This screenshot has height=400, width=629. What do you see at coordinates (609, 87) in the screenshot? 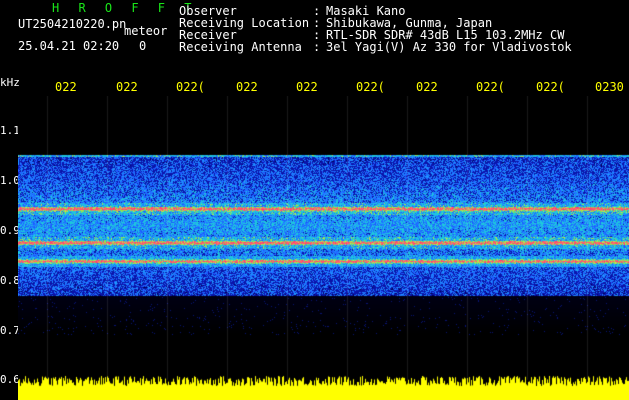
I see `time-tick-label: 0230` at bounding box center [609, 87].